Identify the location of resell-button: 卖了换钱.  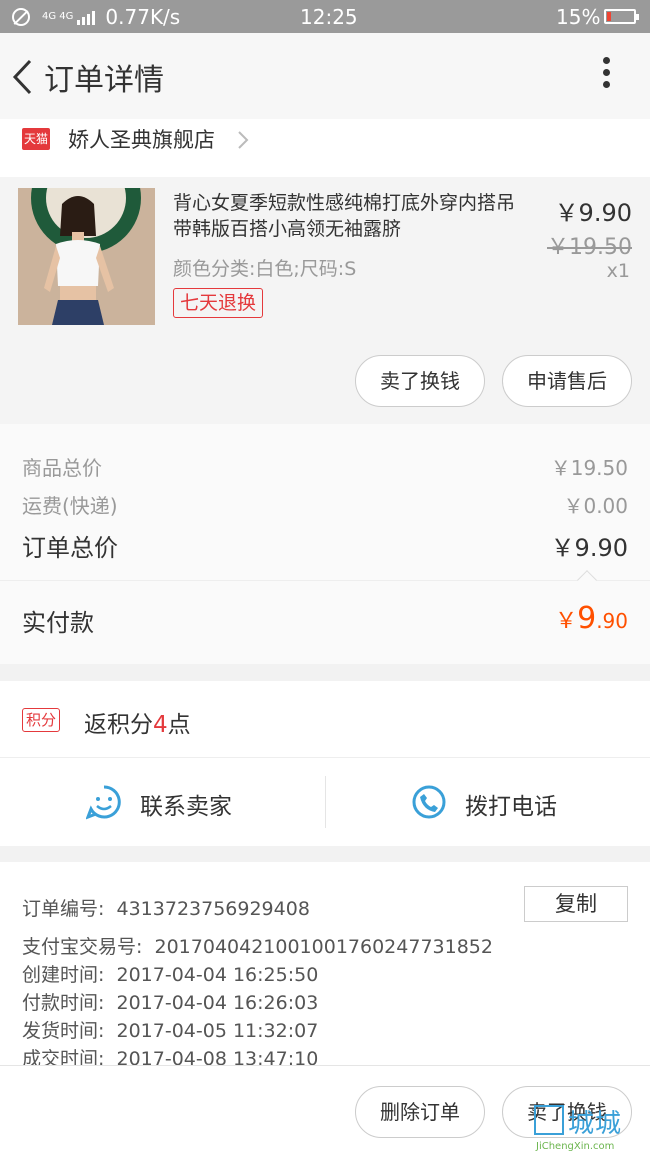
(420, 381).